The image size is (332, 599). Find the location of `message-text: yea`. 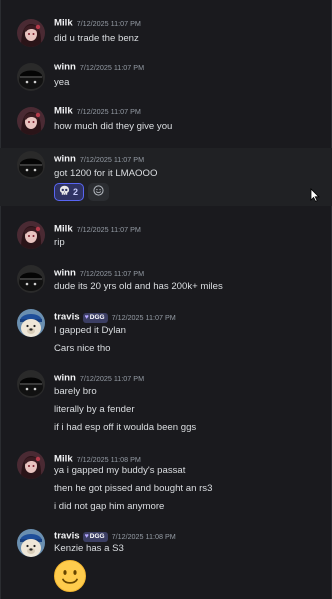

message-text: yea is located at coordinates (62, 82).